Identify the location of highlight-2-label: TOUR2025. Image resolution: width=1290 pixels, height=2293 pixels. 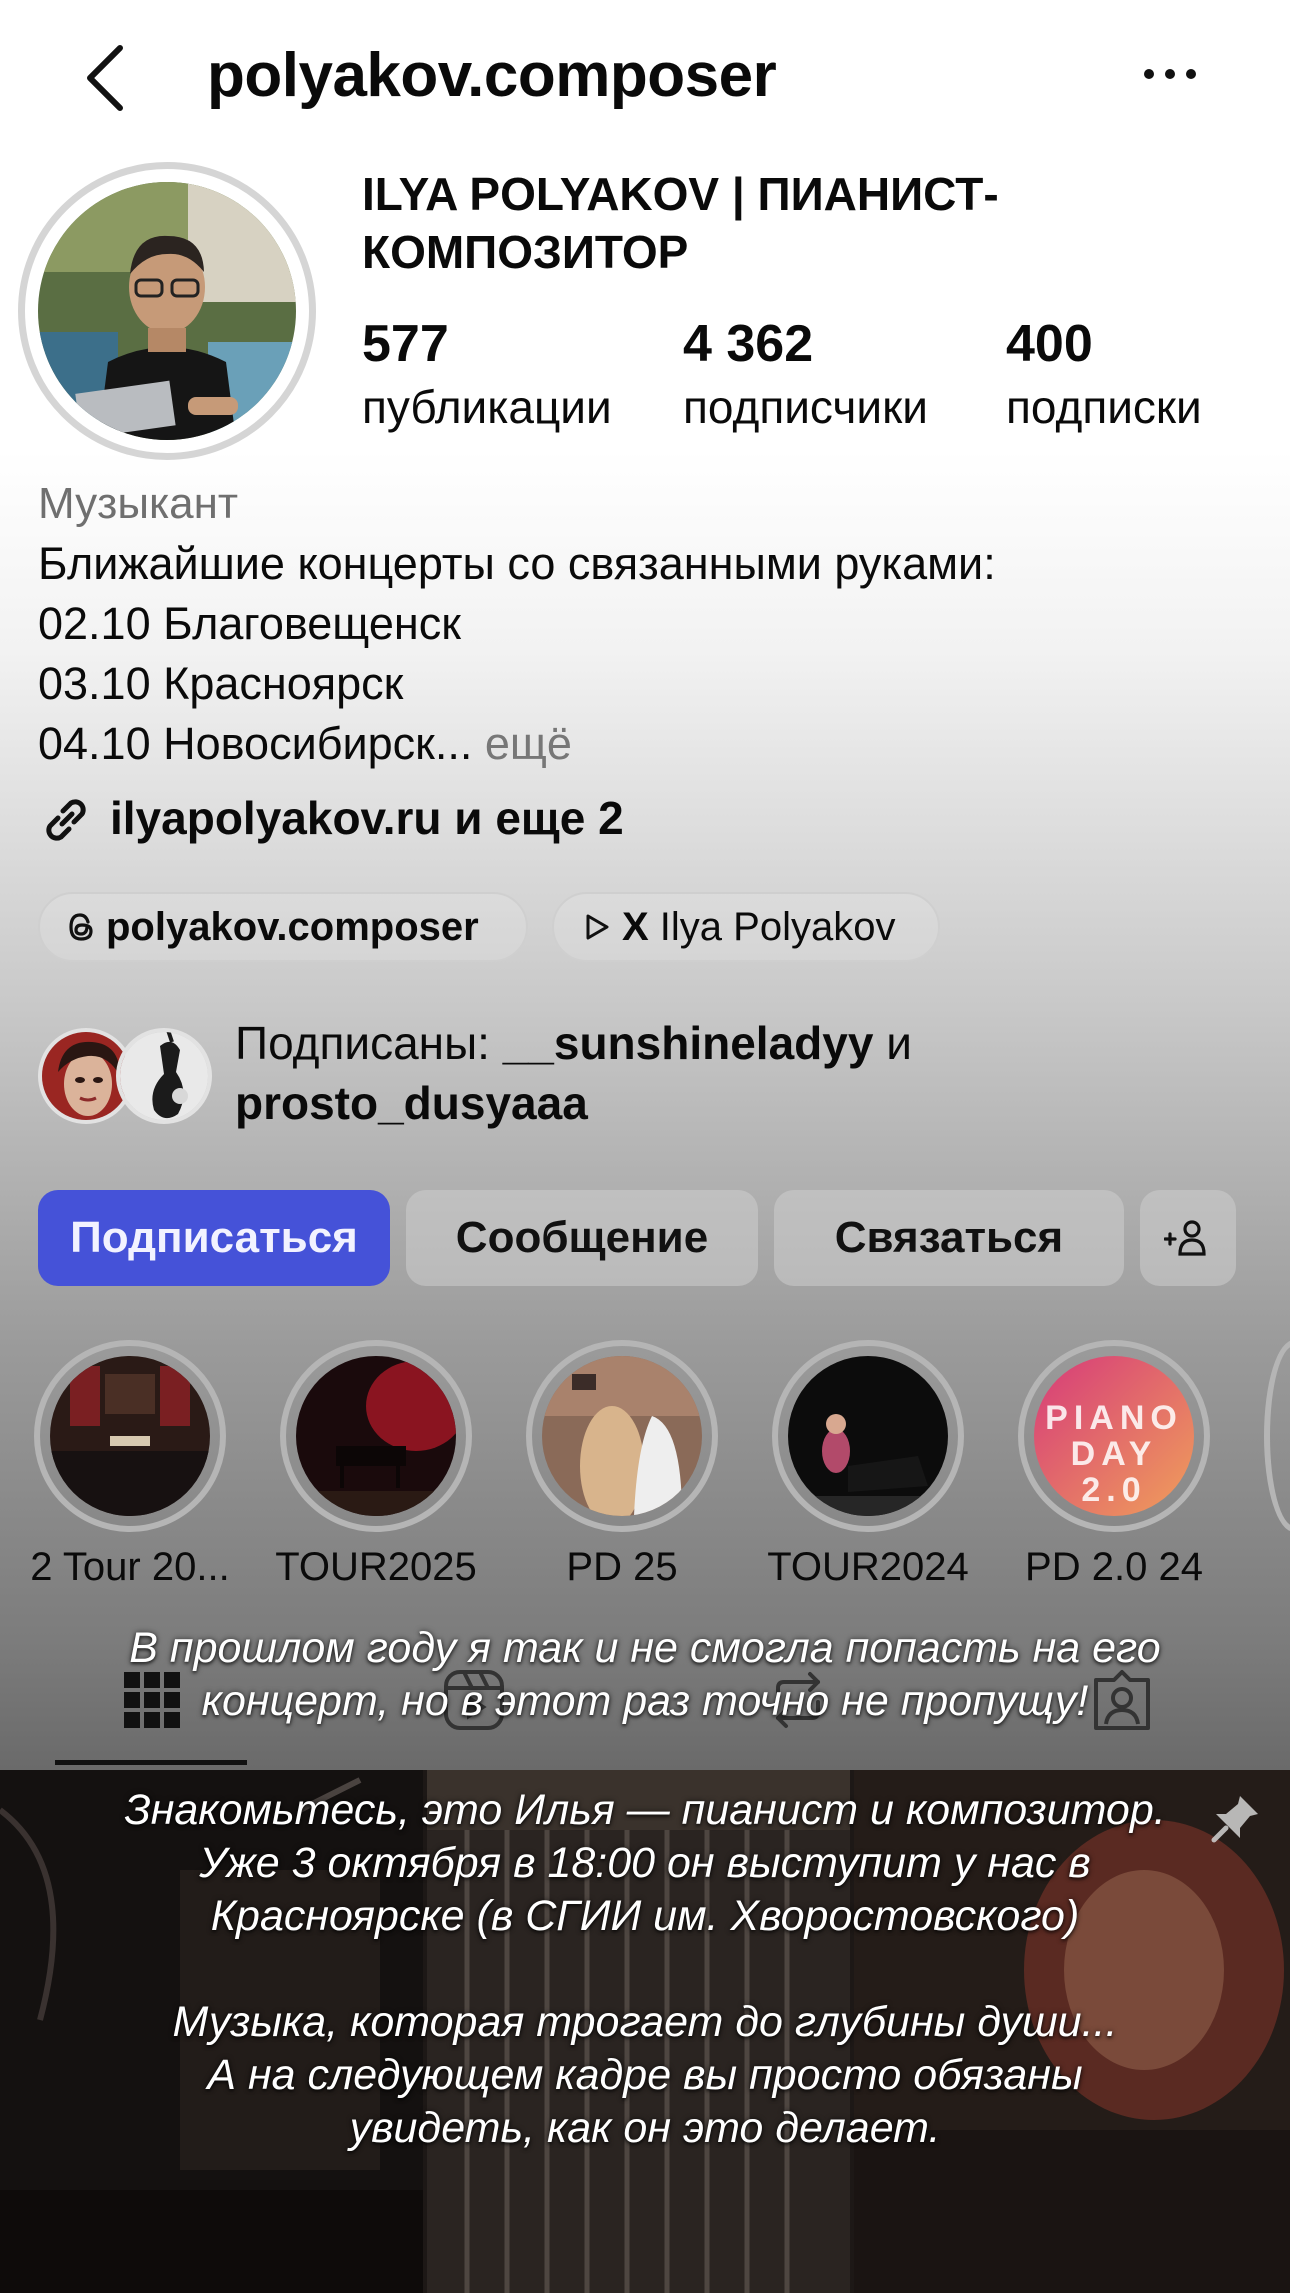
(376, 1567).